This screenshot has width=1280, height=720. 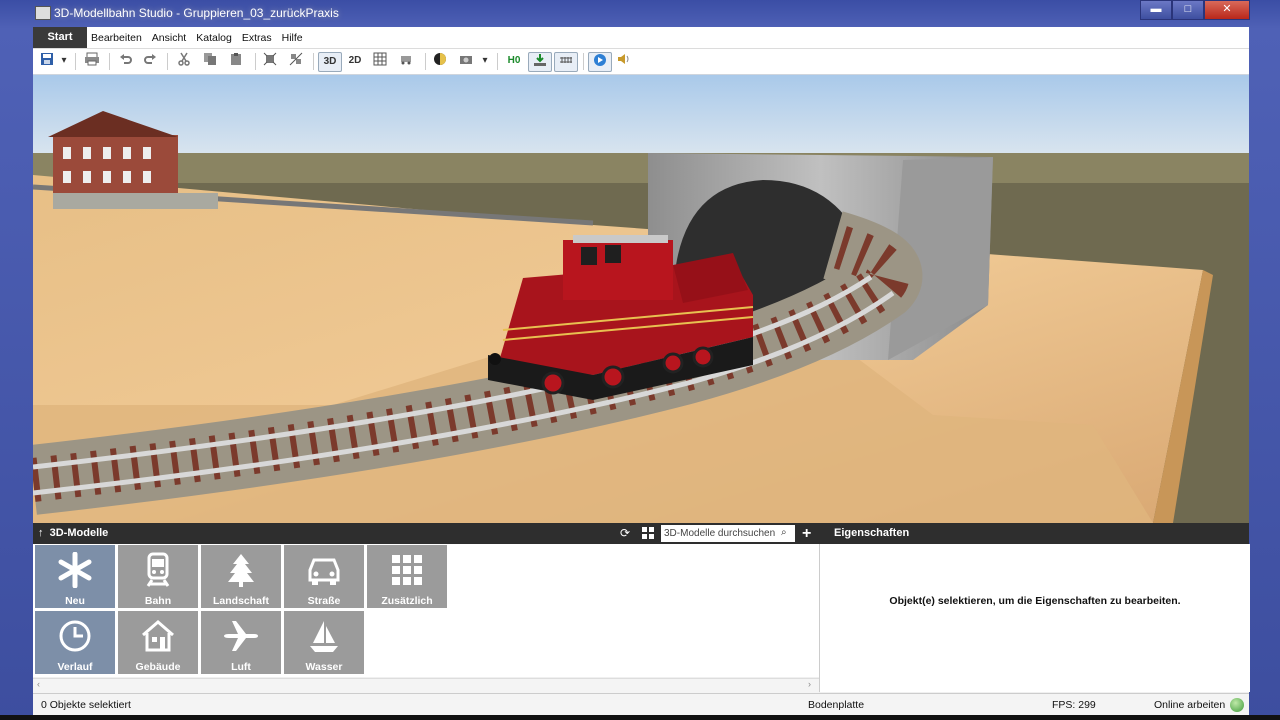 I want to click on group-icon, so click(x=270, y=61).